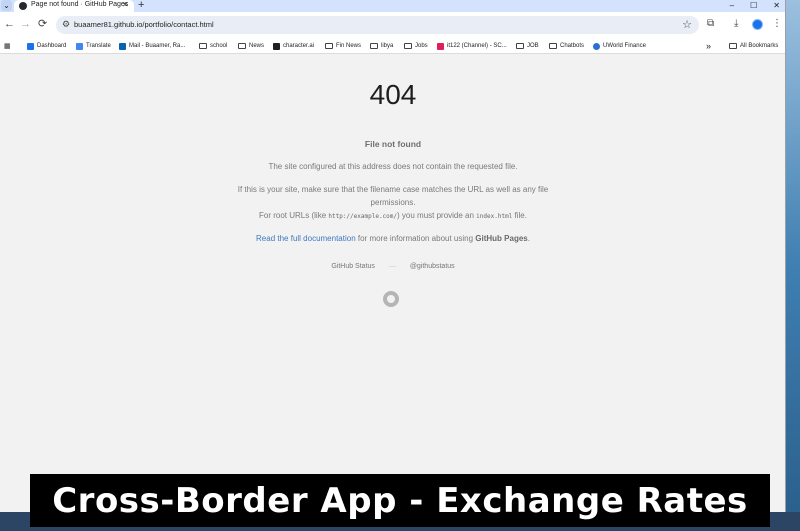 This screenshot has height=531, width=800. I want to click on tab-search-button: ⌄, so click(6, 5).